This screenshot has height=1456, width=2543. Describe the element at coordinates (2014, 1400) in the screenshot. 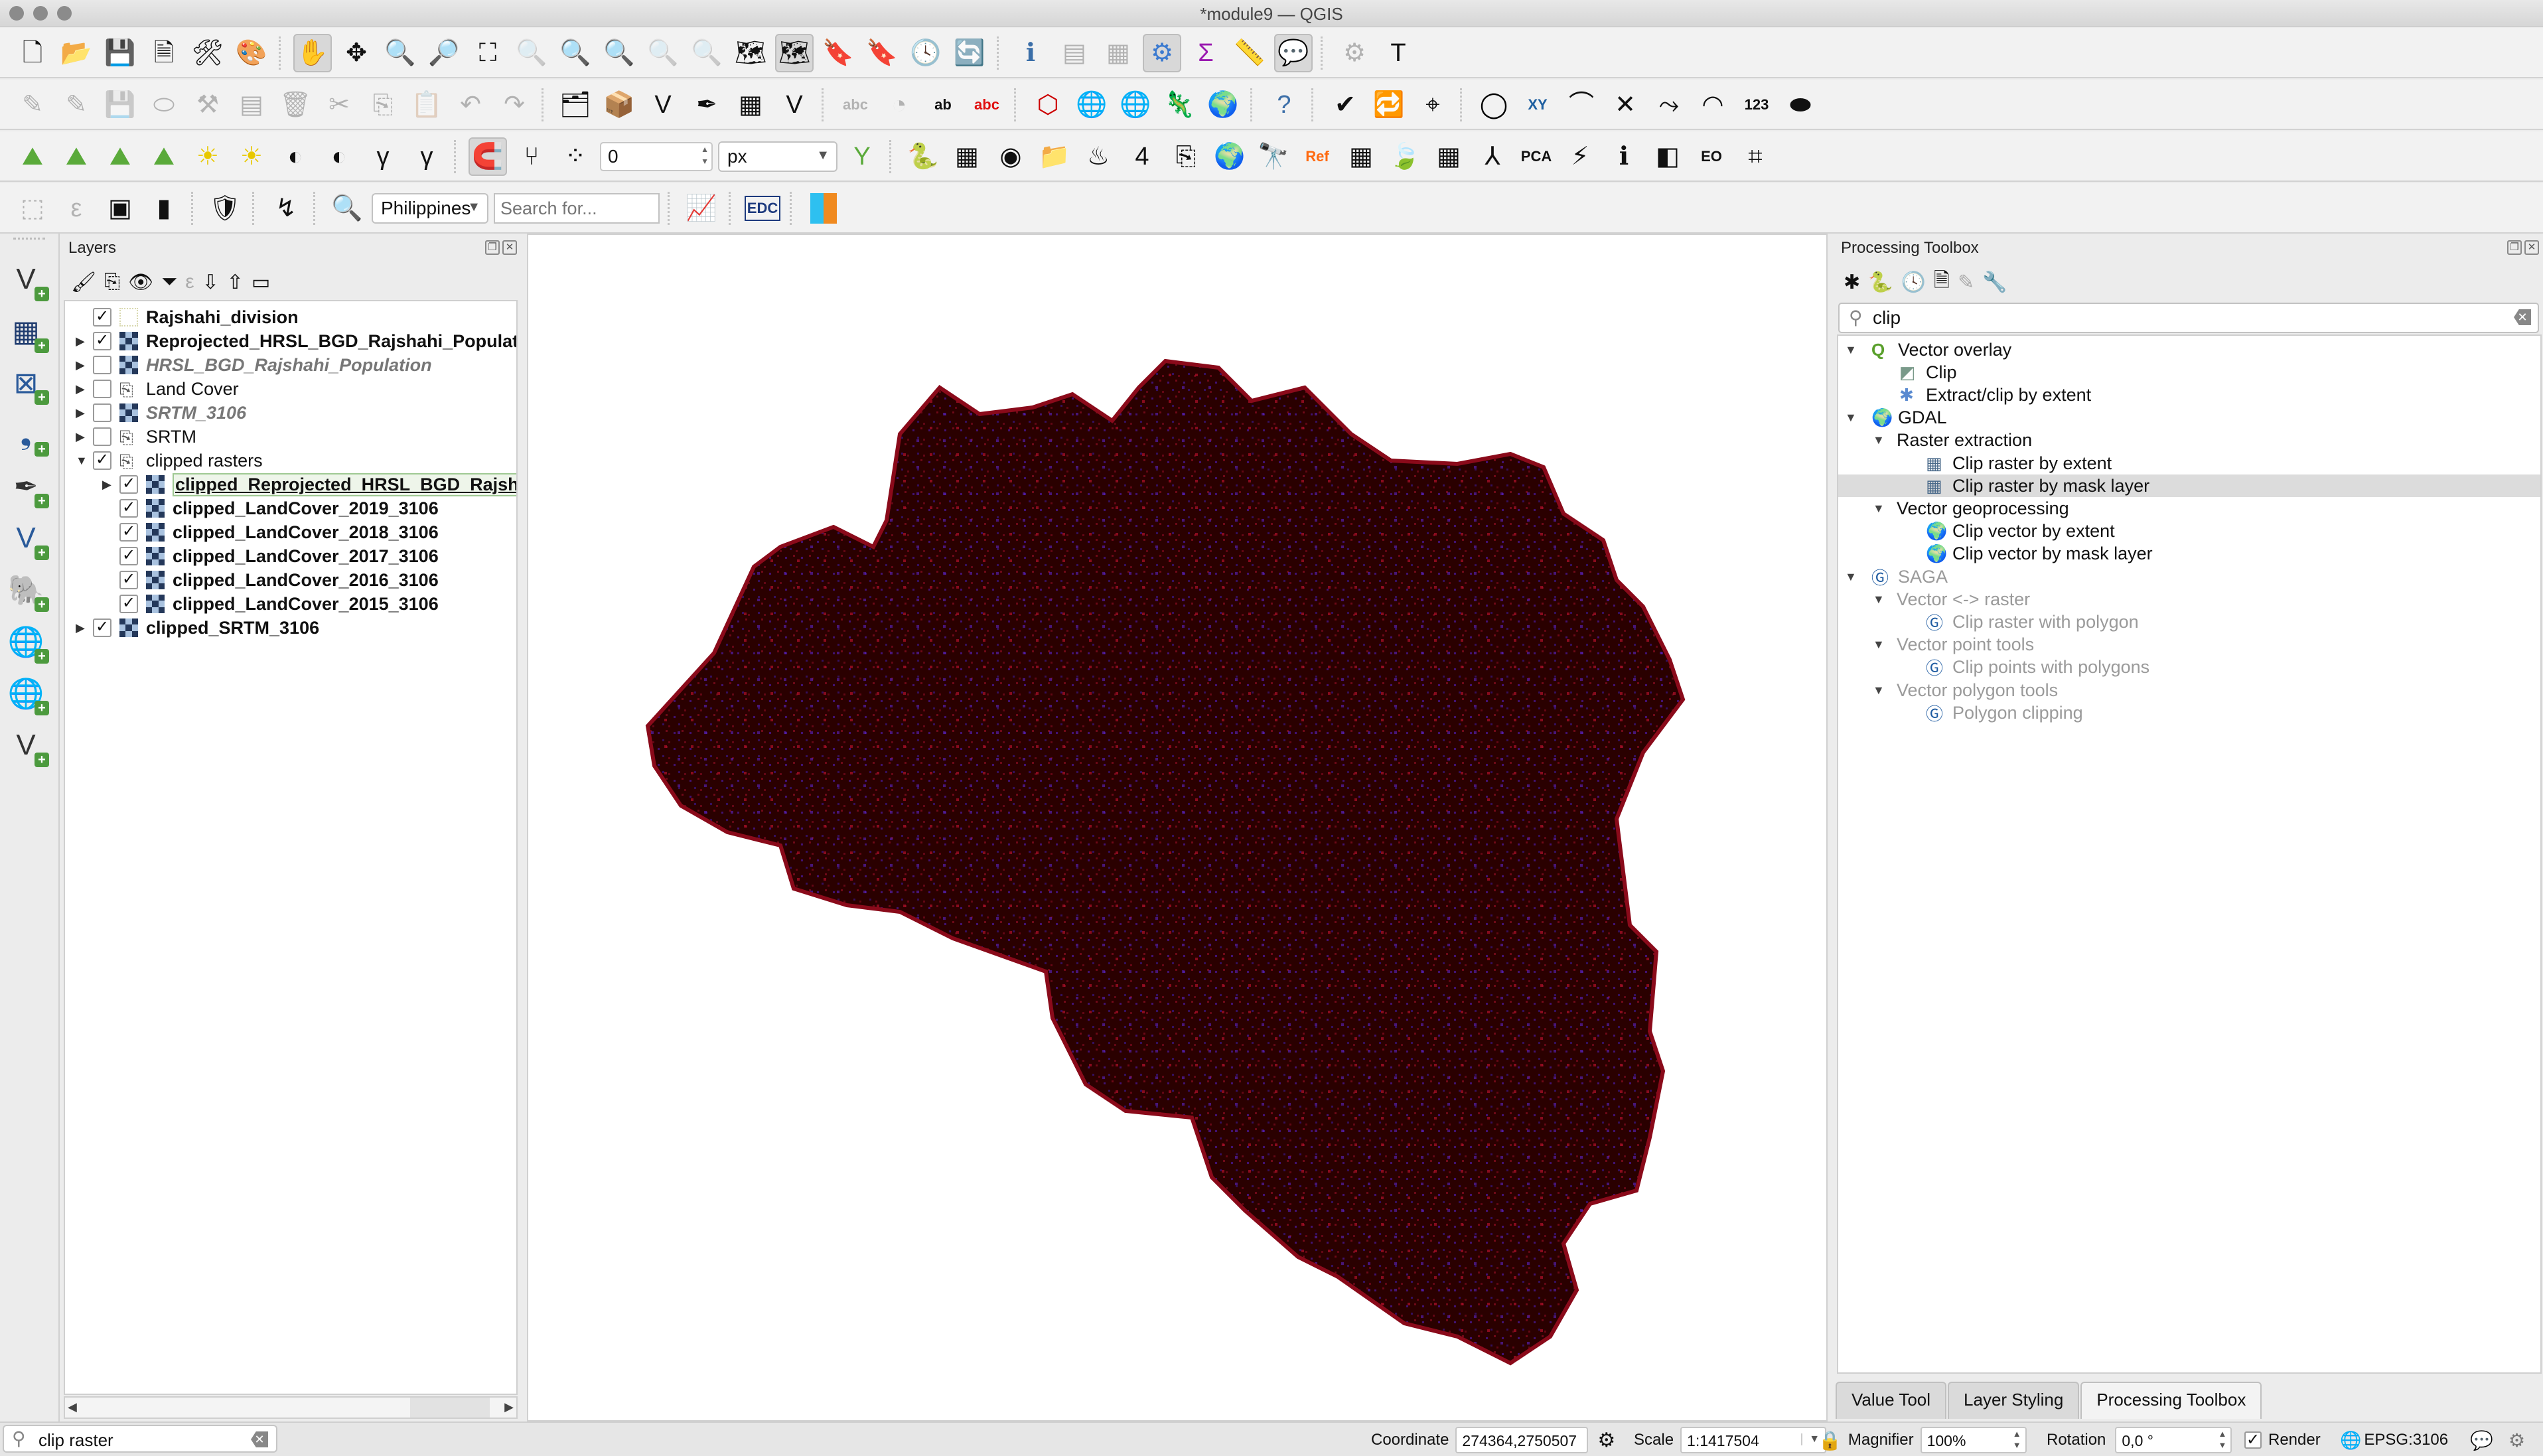

I see `dock-tab-layer-styling: Layer Styling` at that location.